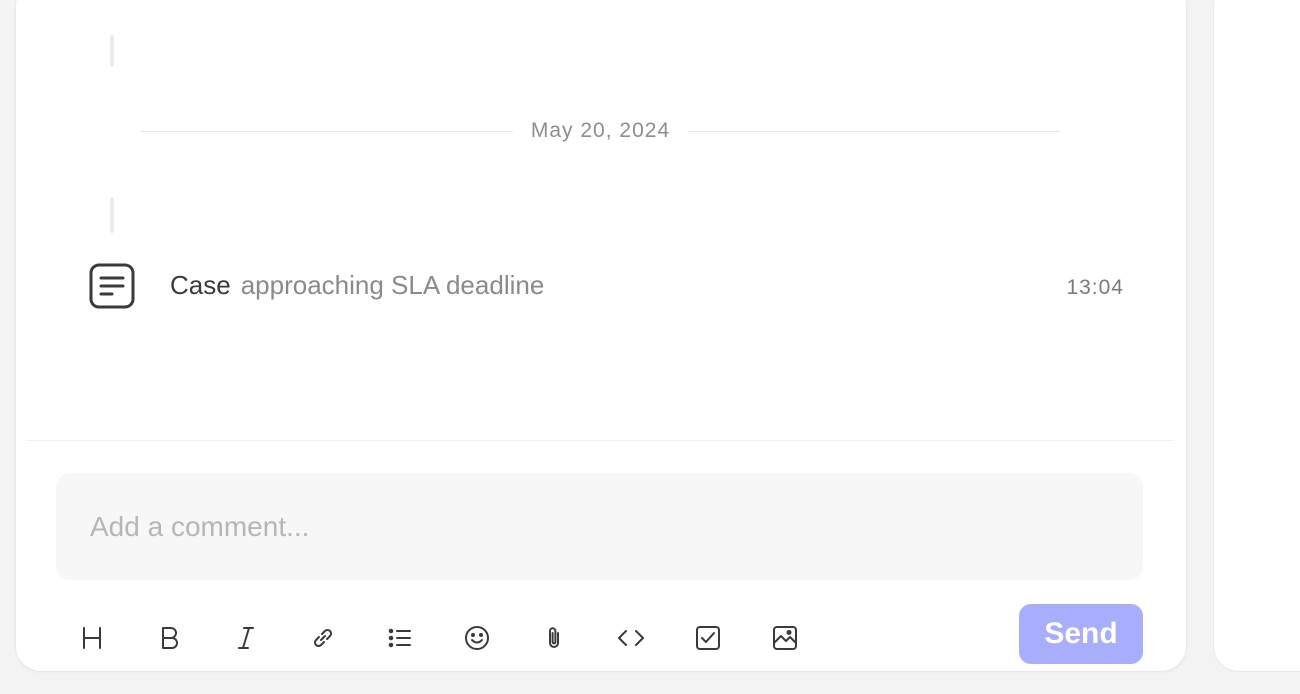 Image resolution: width=1300 pixels, height=694 pixels. What do you see at coordinates (874, 131) in the screenshot?
I see `divider-rule-right` at bounding box center [874, 131].